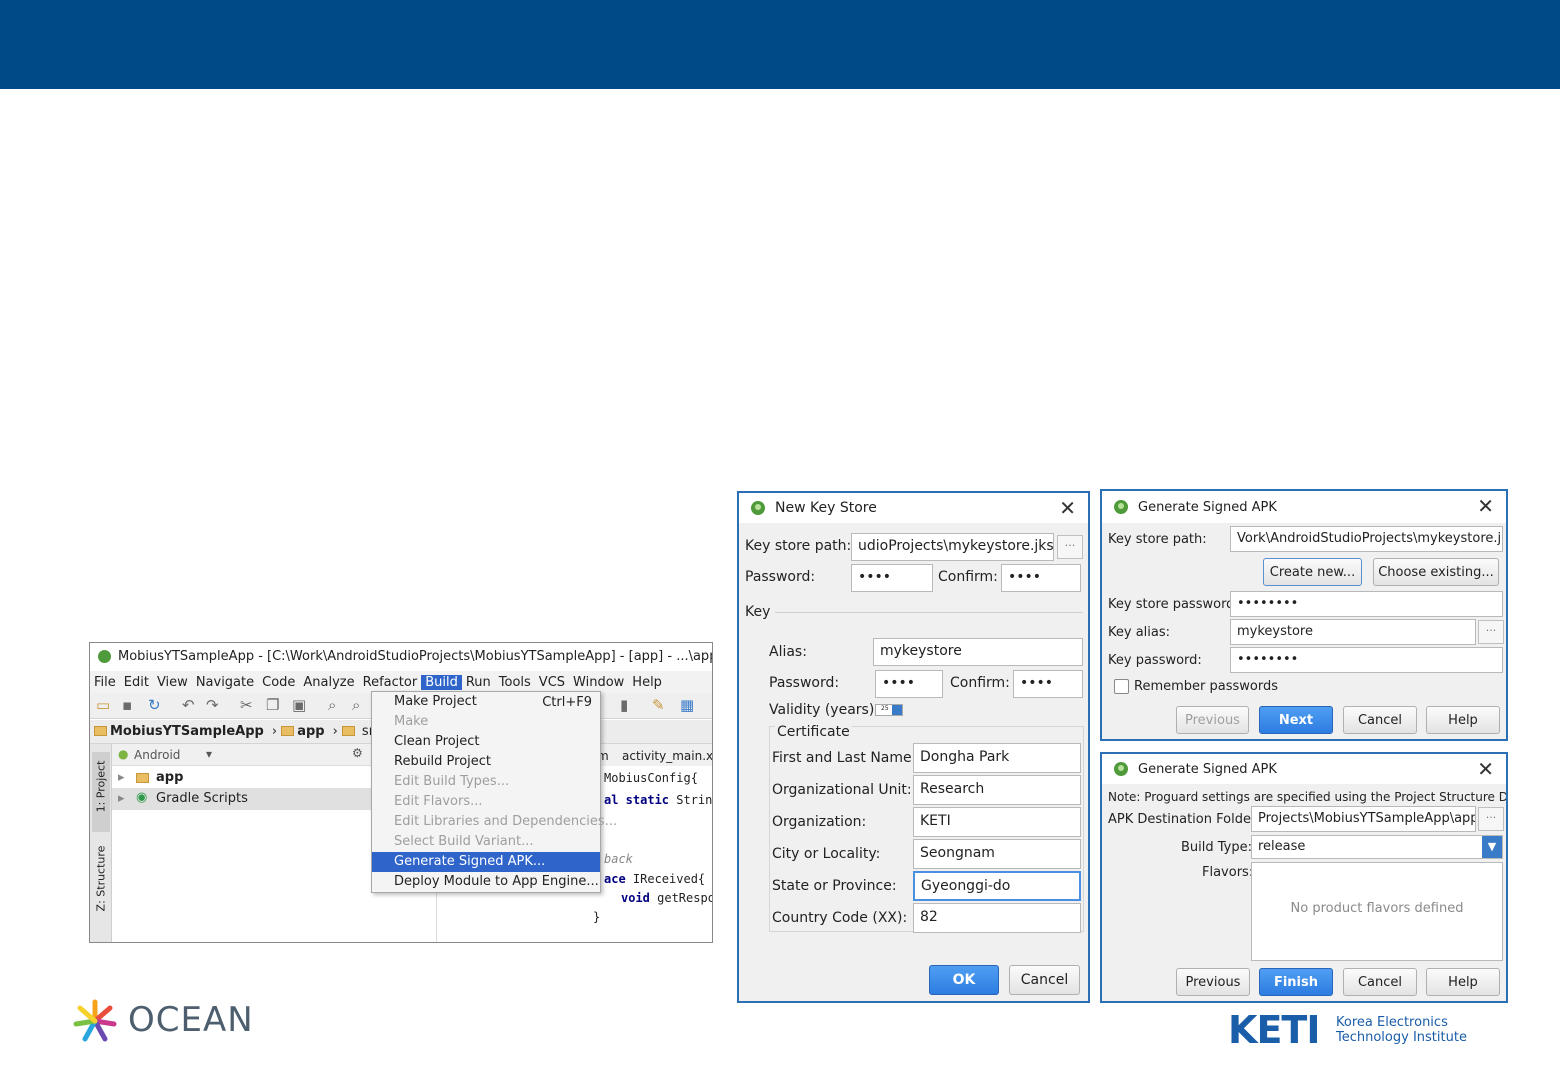 This screenshot has width=1560, height=1080. Describe the element at coordinates (1041, 578) in the screenshot. I see `confirm-field: ••••` at that location.